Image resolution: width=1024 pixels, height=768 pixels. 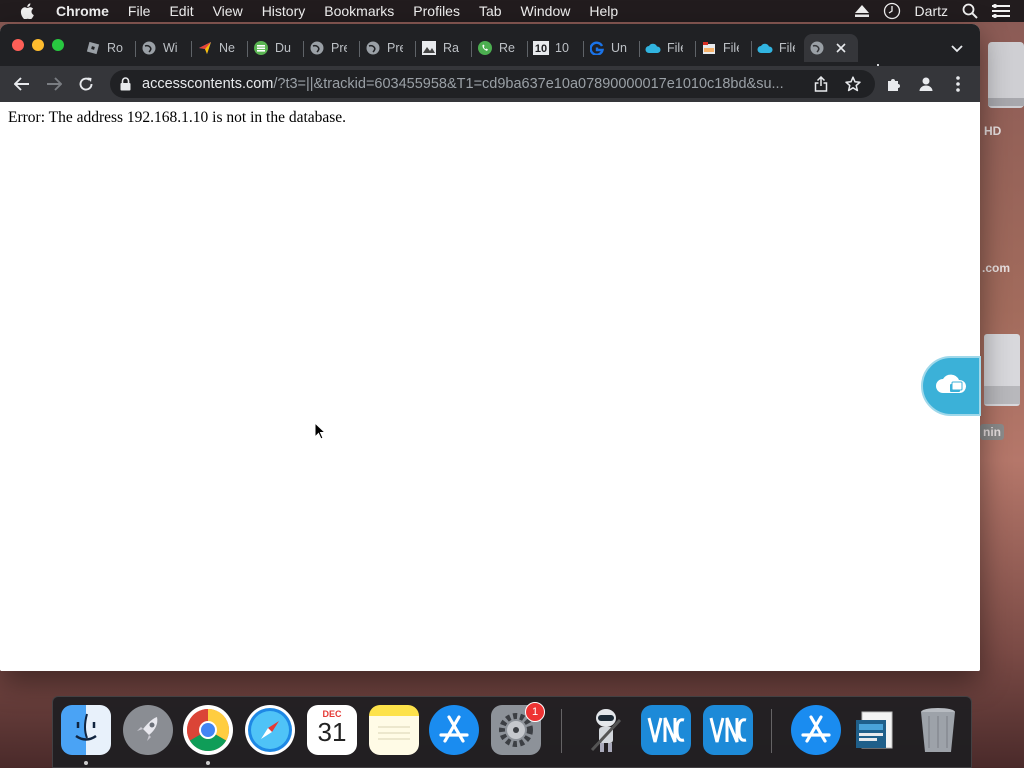 I want to click on chrome-menu-icon, so click(x=958, y=84).